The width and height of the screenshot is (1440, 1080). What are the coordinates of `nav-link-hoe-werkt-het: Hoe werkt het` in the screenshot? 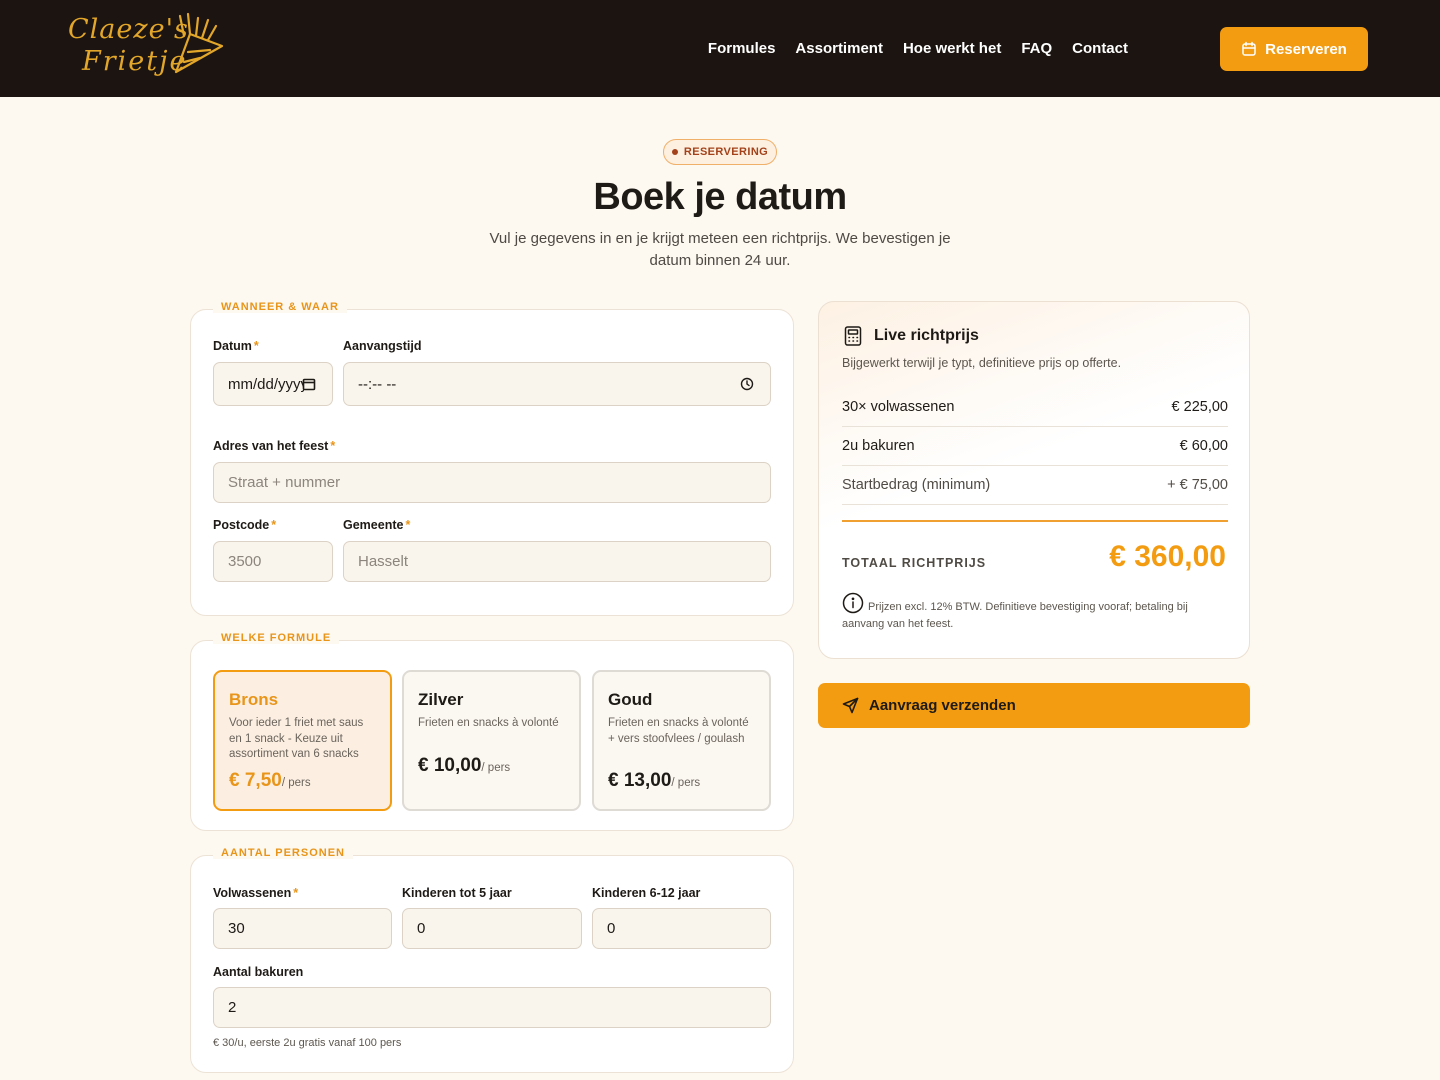 It's located at (952, 48).